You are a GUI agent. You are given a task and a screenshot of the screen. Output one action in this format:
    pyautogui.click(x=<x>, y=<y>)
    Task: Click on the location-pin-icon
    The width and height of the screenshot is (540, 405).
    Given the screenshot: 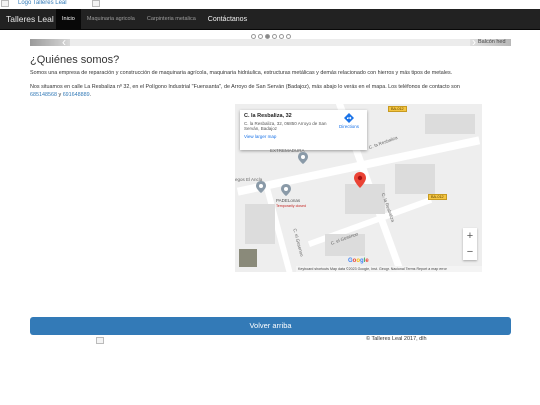 What is the action you would take?
    pyautogui.click(x=360, y=180)
    